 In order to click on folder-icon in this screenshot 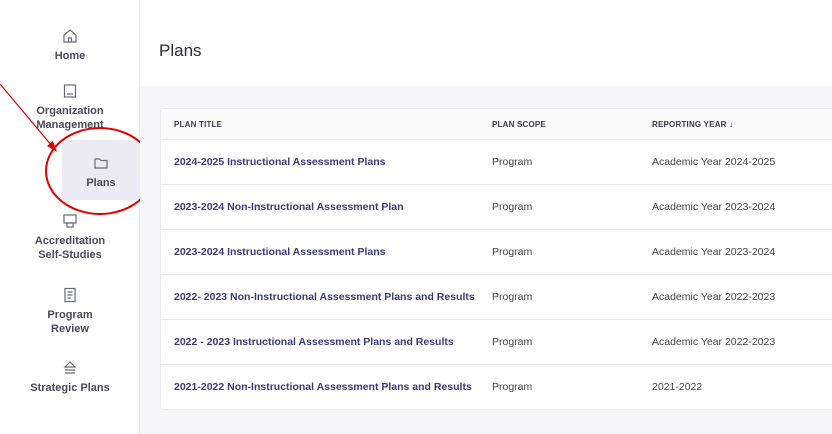, I will do `click(101, 163)`.